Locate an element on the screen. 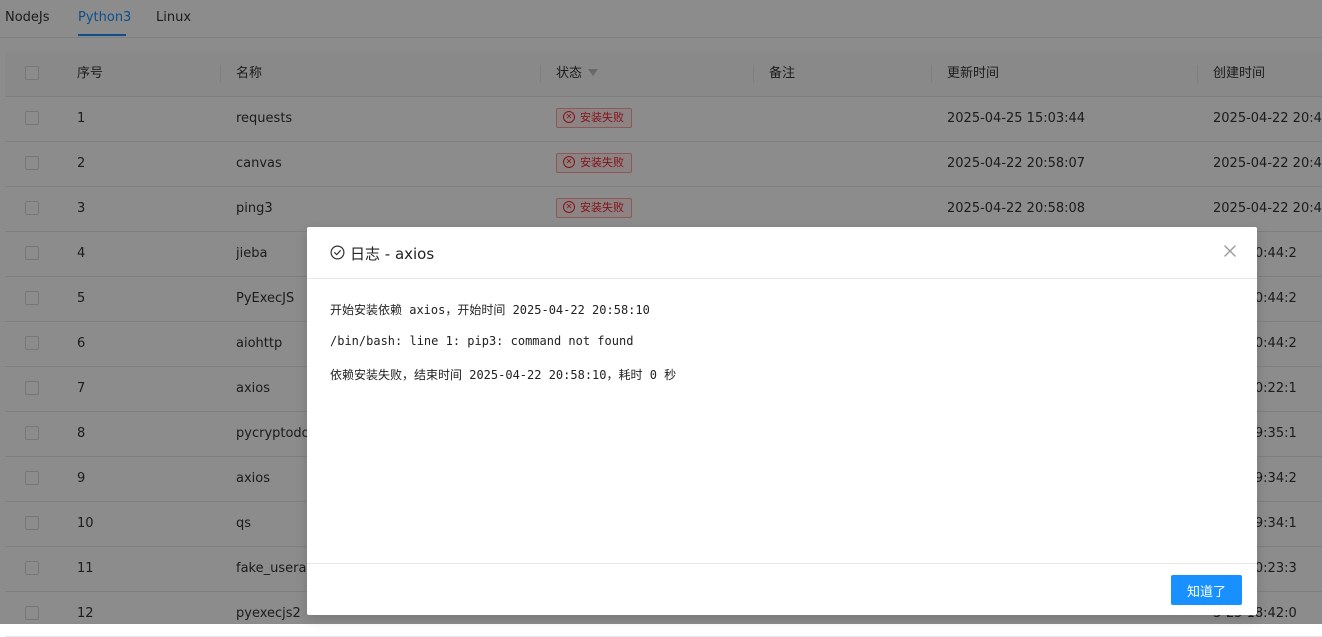 Image resolution: width=1322 pixels, height=637 pixels. log-line: 开始安装依赖 axios，开始时间 2025-04-22 20:58:10 is located at coordinates (490, 310).